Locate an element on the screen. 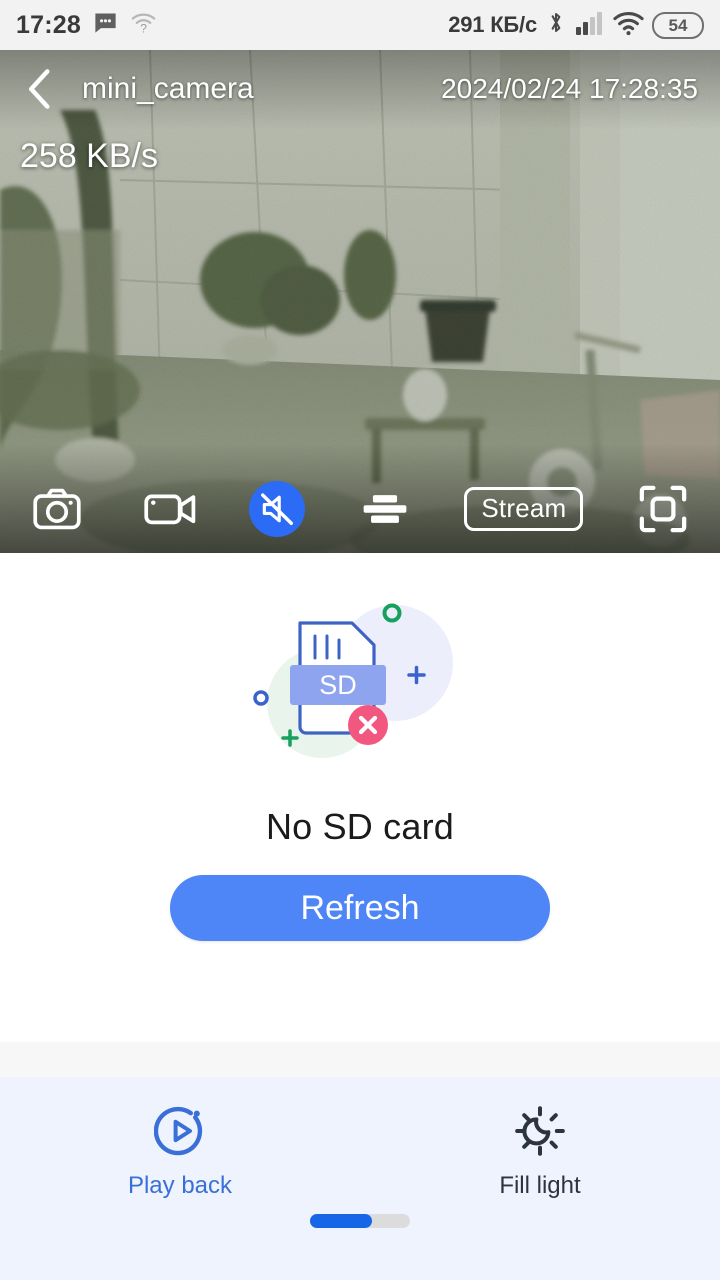  playback-action: Play back is located at coordinates (180, 1152).